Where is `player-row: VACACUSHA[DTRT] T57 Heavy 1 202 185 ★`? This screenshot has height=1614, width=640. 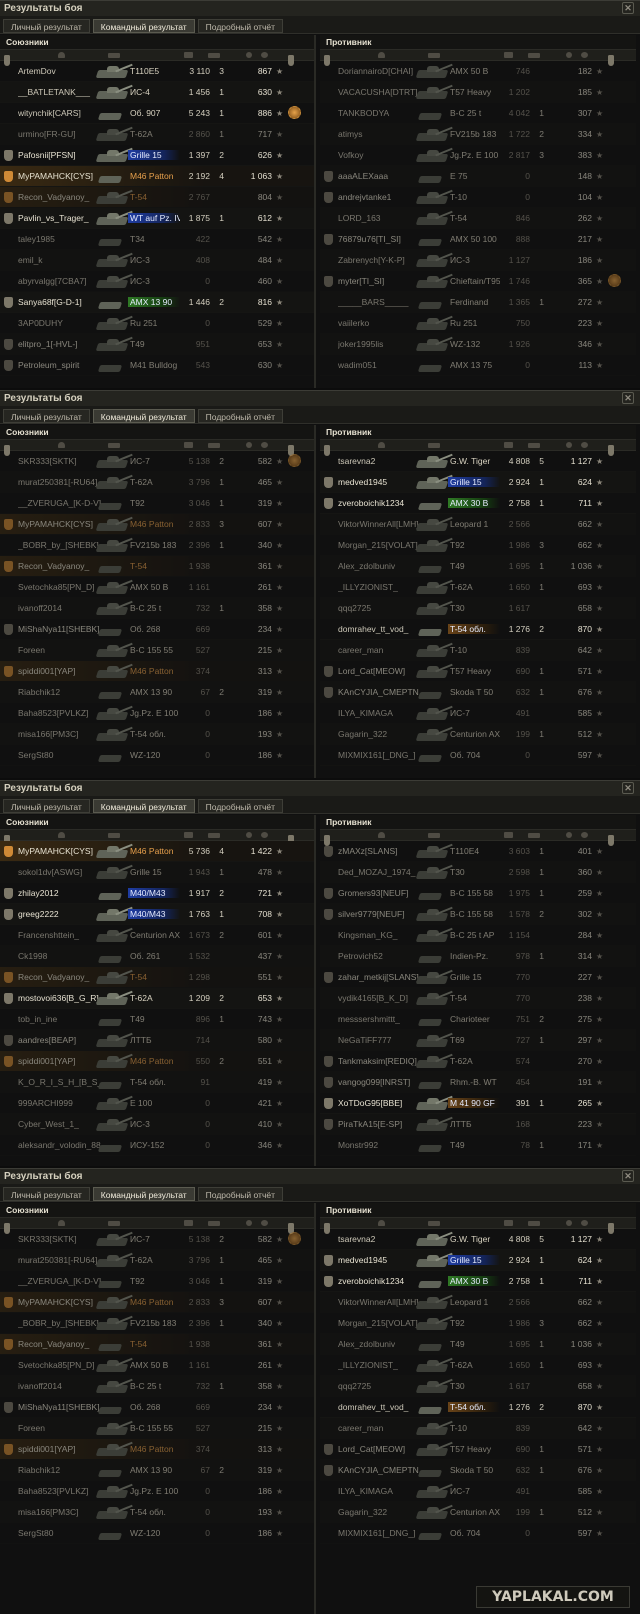
player-row: VACACUSHA[DTRT] T57 Heavy 1 202 185 ★ is located at coordinates (478, 92).